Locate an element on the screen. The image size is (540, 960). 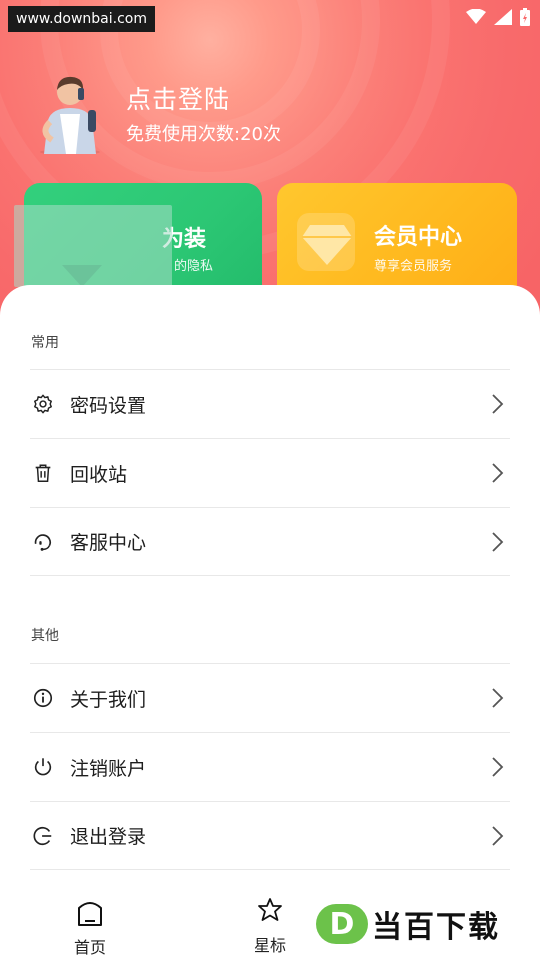
trash-icon is located at coordinates (43, 473).